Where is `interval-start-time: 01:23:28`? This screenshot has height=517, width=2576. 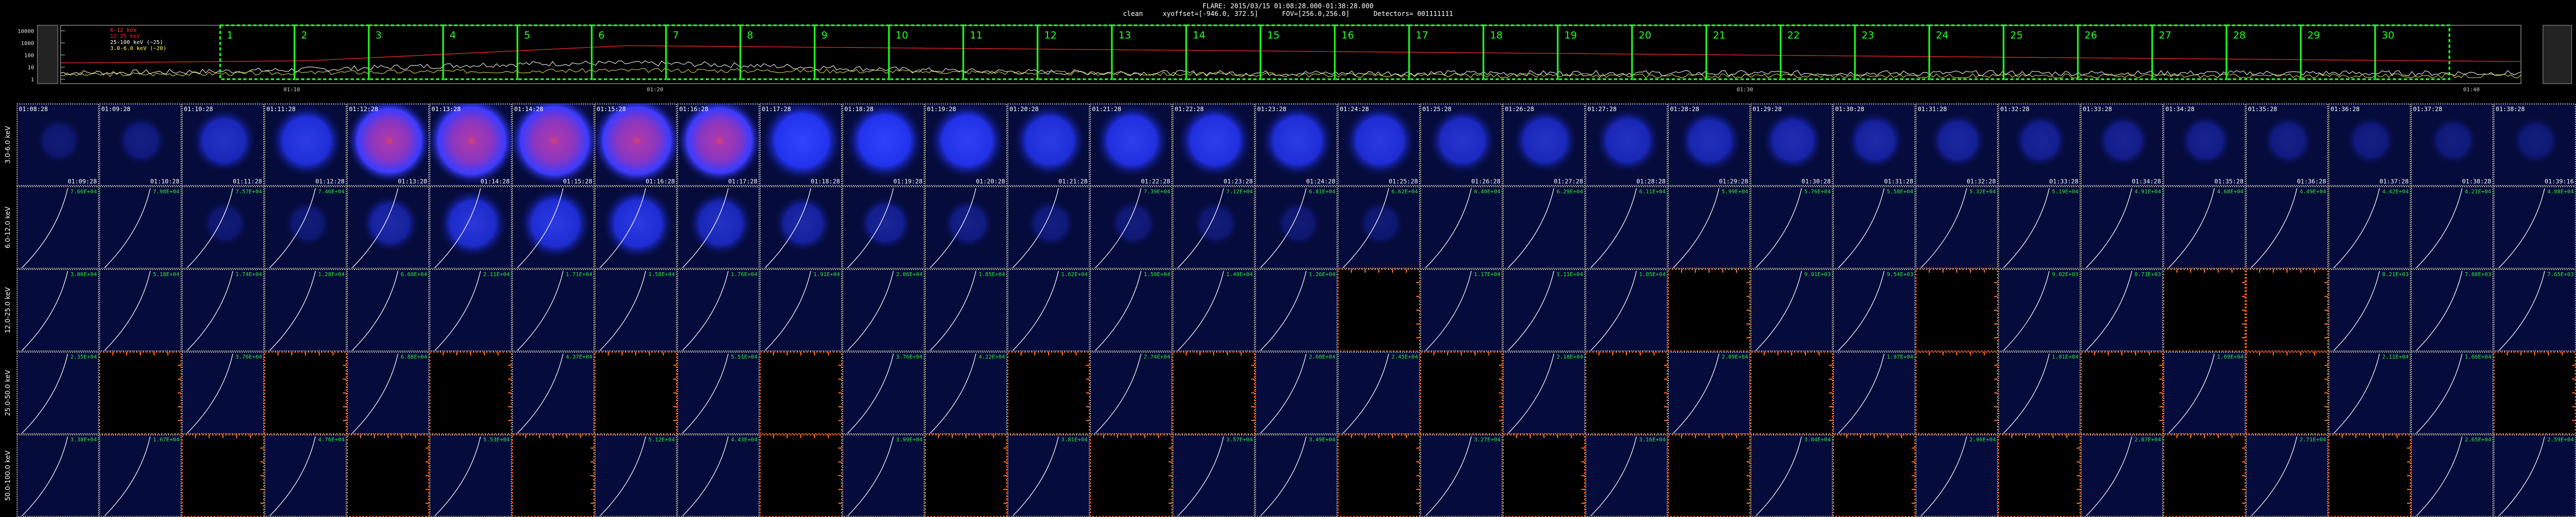 interval-start-time: 01:23:28 is located at coordinates (1271, 110).